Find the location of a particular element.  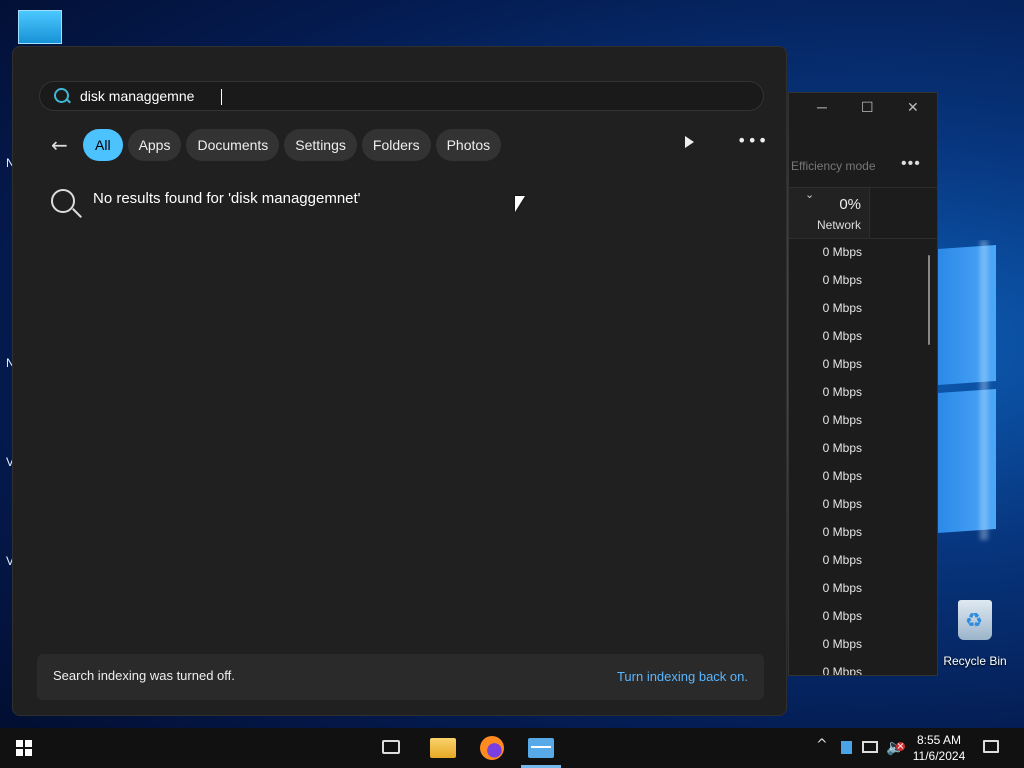

this-pc-icon is located at coordinates (40, 27).